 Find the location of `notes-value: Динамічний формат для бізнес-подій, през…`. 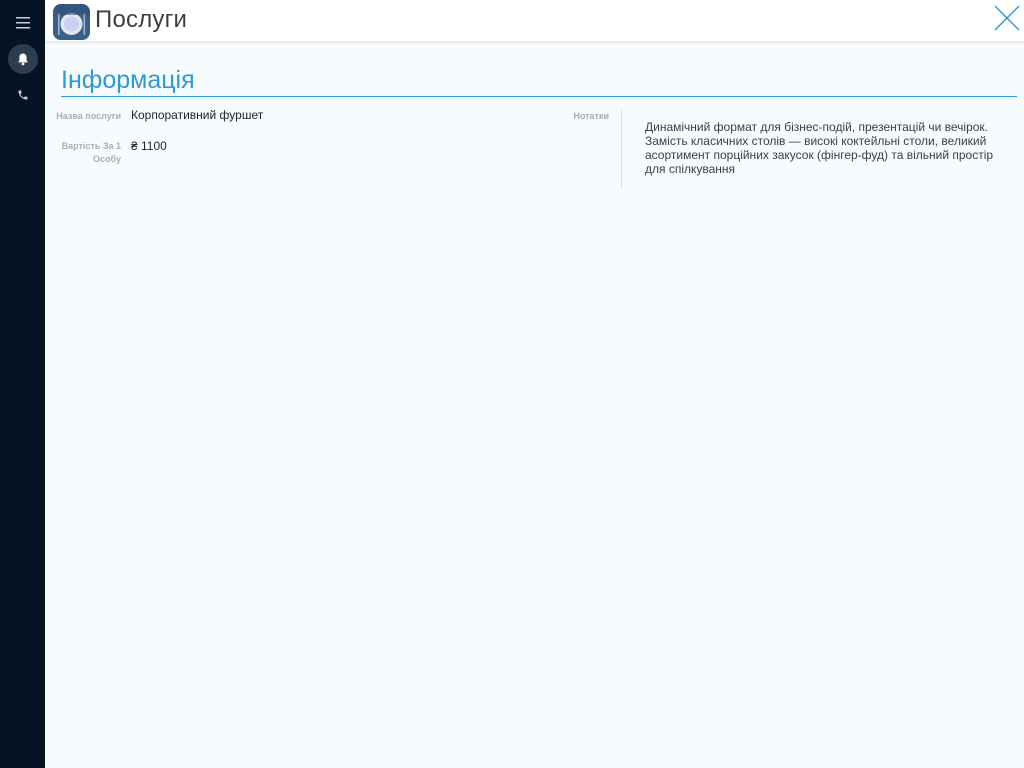

notes-value: Динамічний формат для бізнес-подій, през… is located at coordinates (819, 148).